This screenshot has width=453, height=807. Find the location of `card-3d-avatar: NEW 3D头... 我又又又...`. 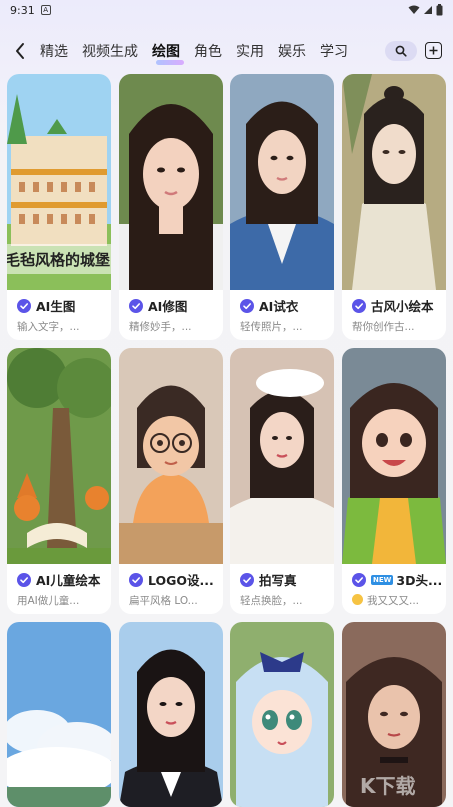

card-3d-avatar: NEW 3D头... 我又又又... is located at coordinates (394, 481).